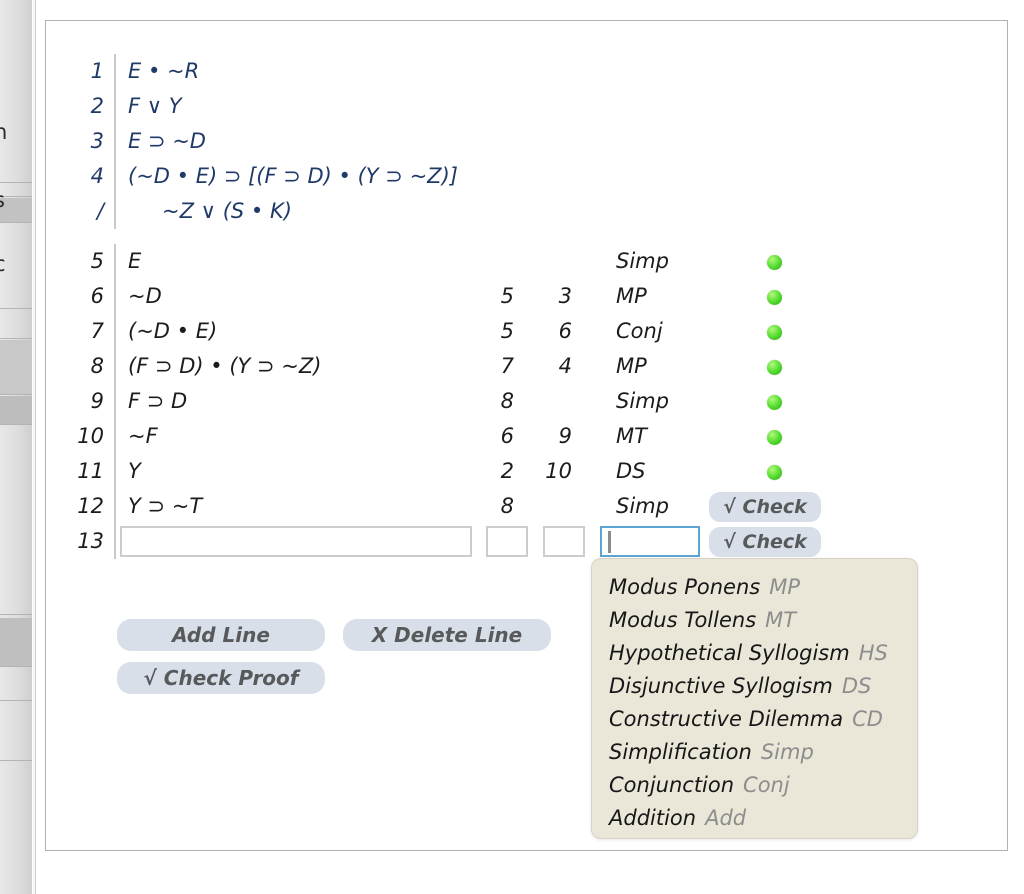 Image resolution: width=1024 pixels, height=894 pixels. Describe the element at coordinates (507, 541) in the screenshot. I see `reference-1-input` at that location.